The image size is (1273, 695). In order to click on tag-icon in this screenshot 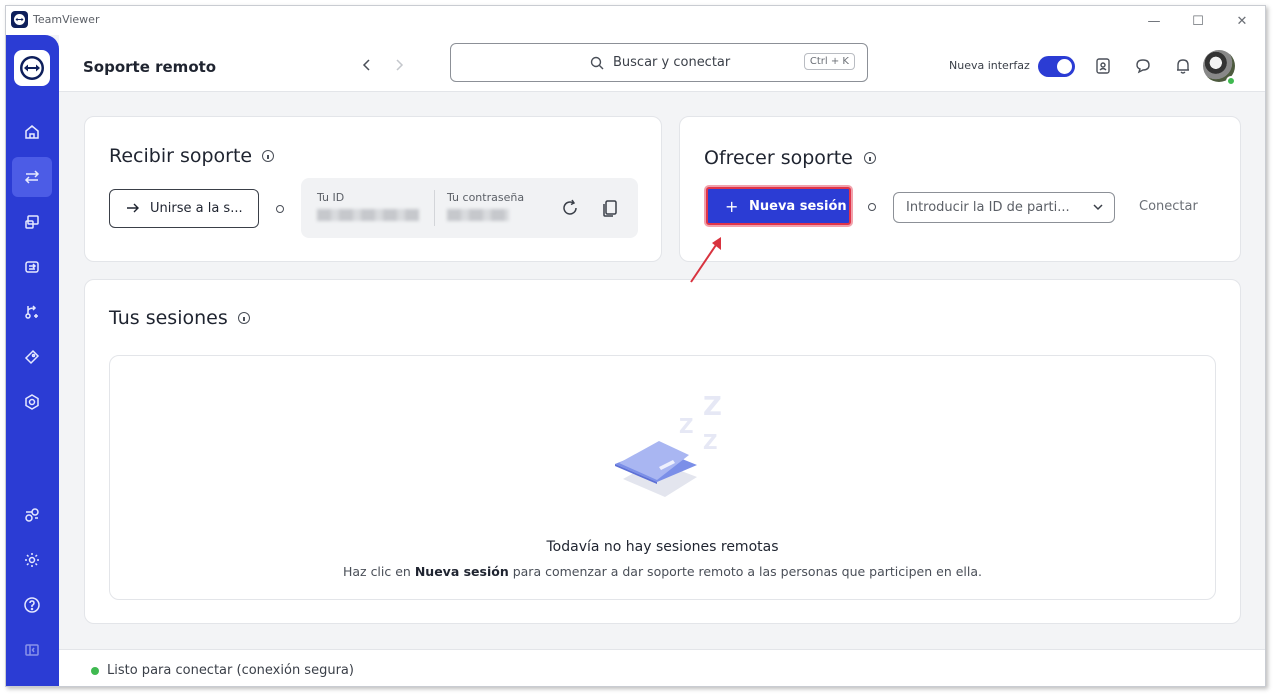, I will do `click(32, 357)`.